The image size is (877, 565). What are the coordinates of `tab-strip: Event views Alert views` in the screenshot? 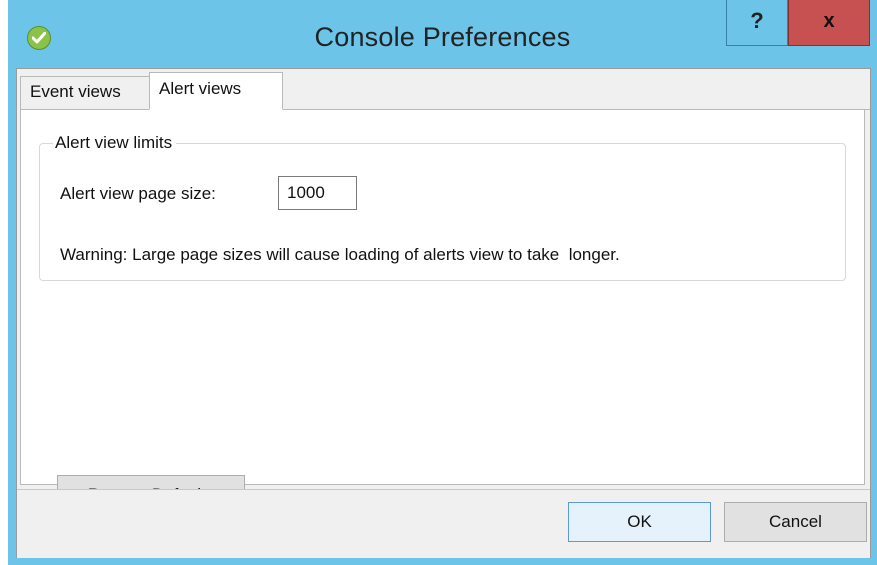 It's located at (443, 89).